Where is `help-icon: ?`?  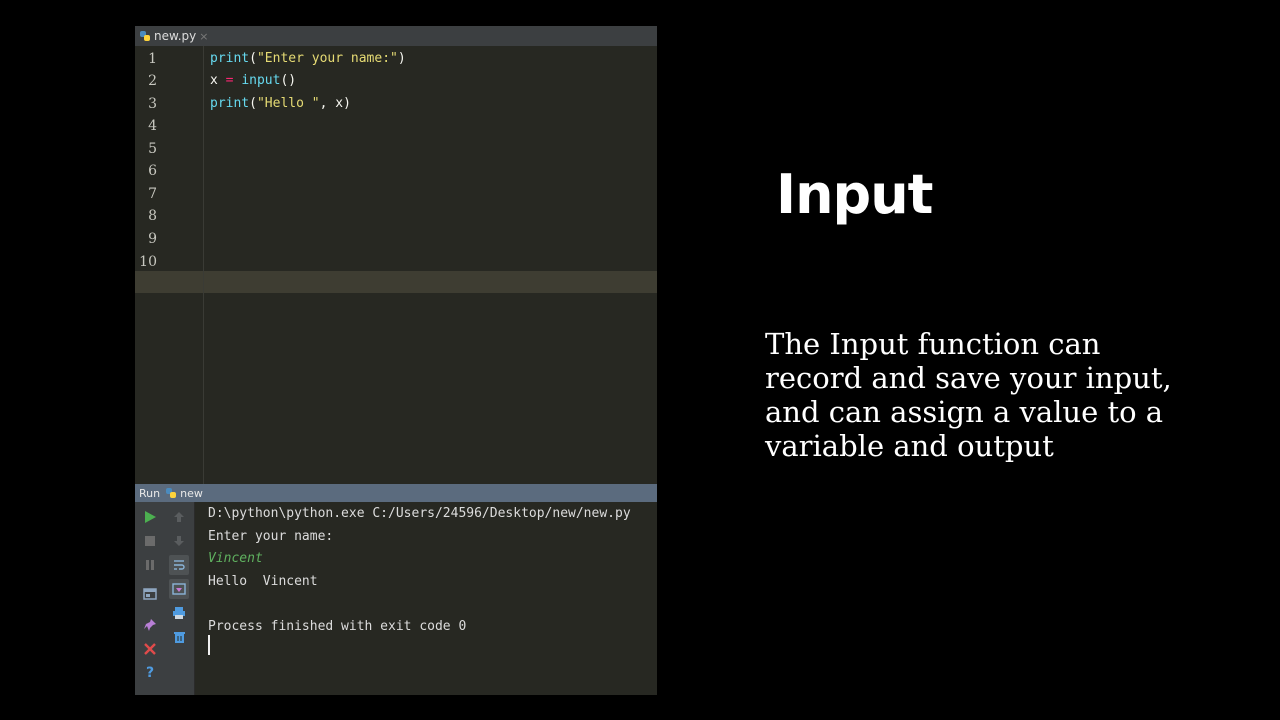 help-icon: ? is located at coordinates (150, 673).